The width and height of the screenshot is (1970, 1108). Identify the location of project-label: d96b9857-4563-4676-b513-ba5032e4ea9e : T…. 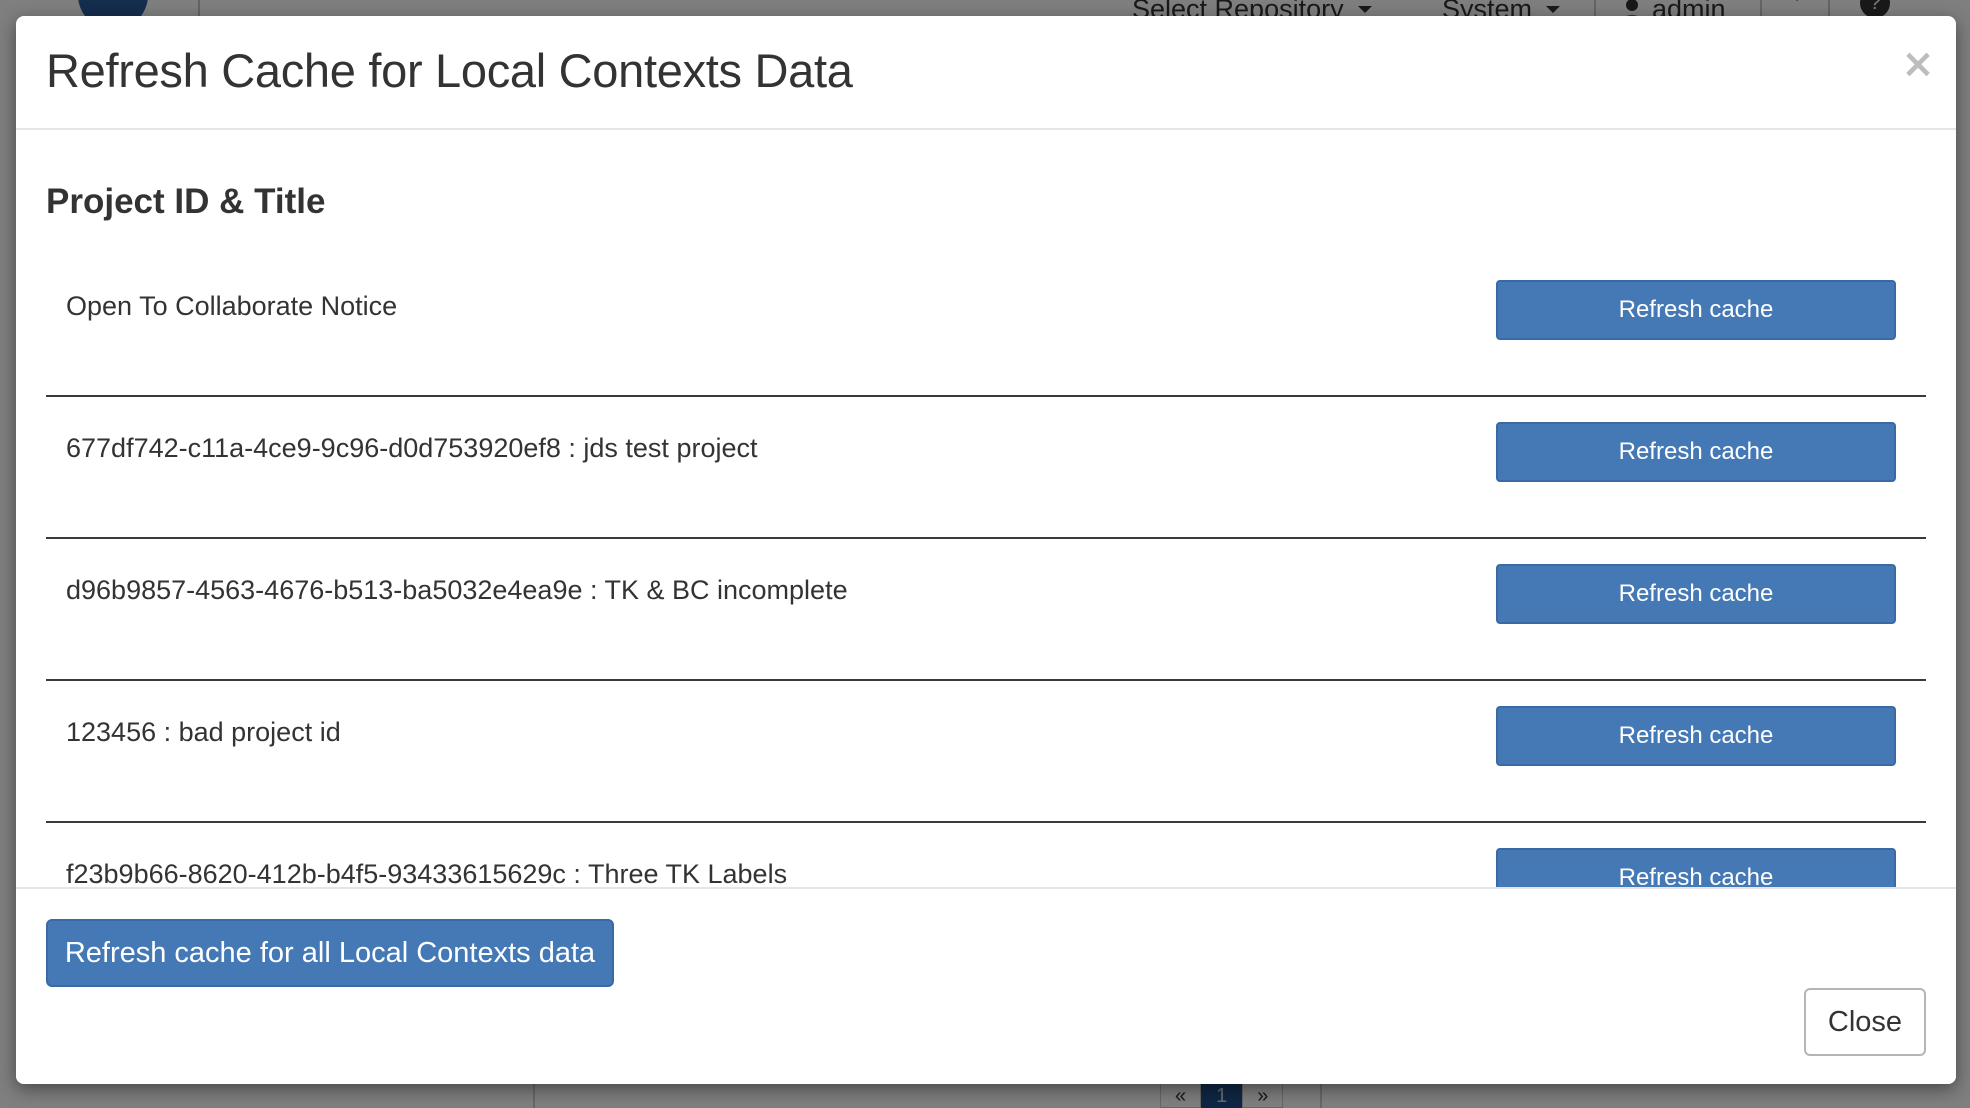
(457, 590).